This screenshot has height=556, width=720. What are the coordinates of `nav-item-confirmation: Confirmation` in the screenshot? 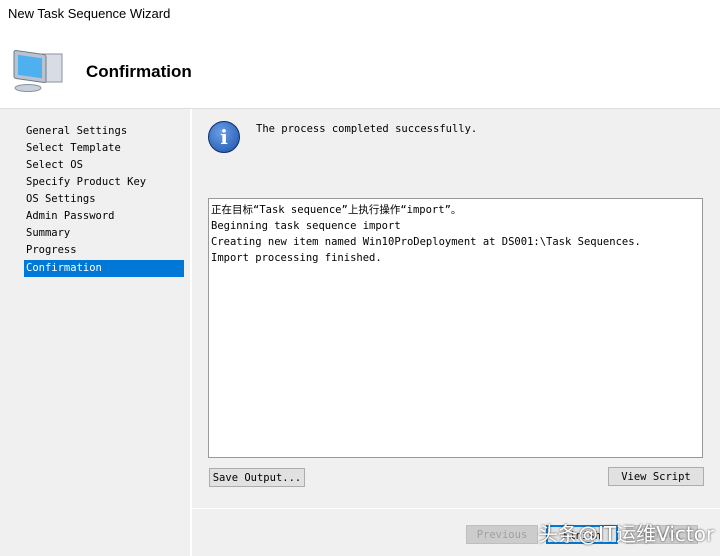 It's located at (104, 268).